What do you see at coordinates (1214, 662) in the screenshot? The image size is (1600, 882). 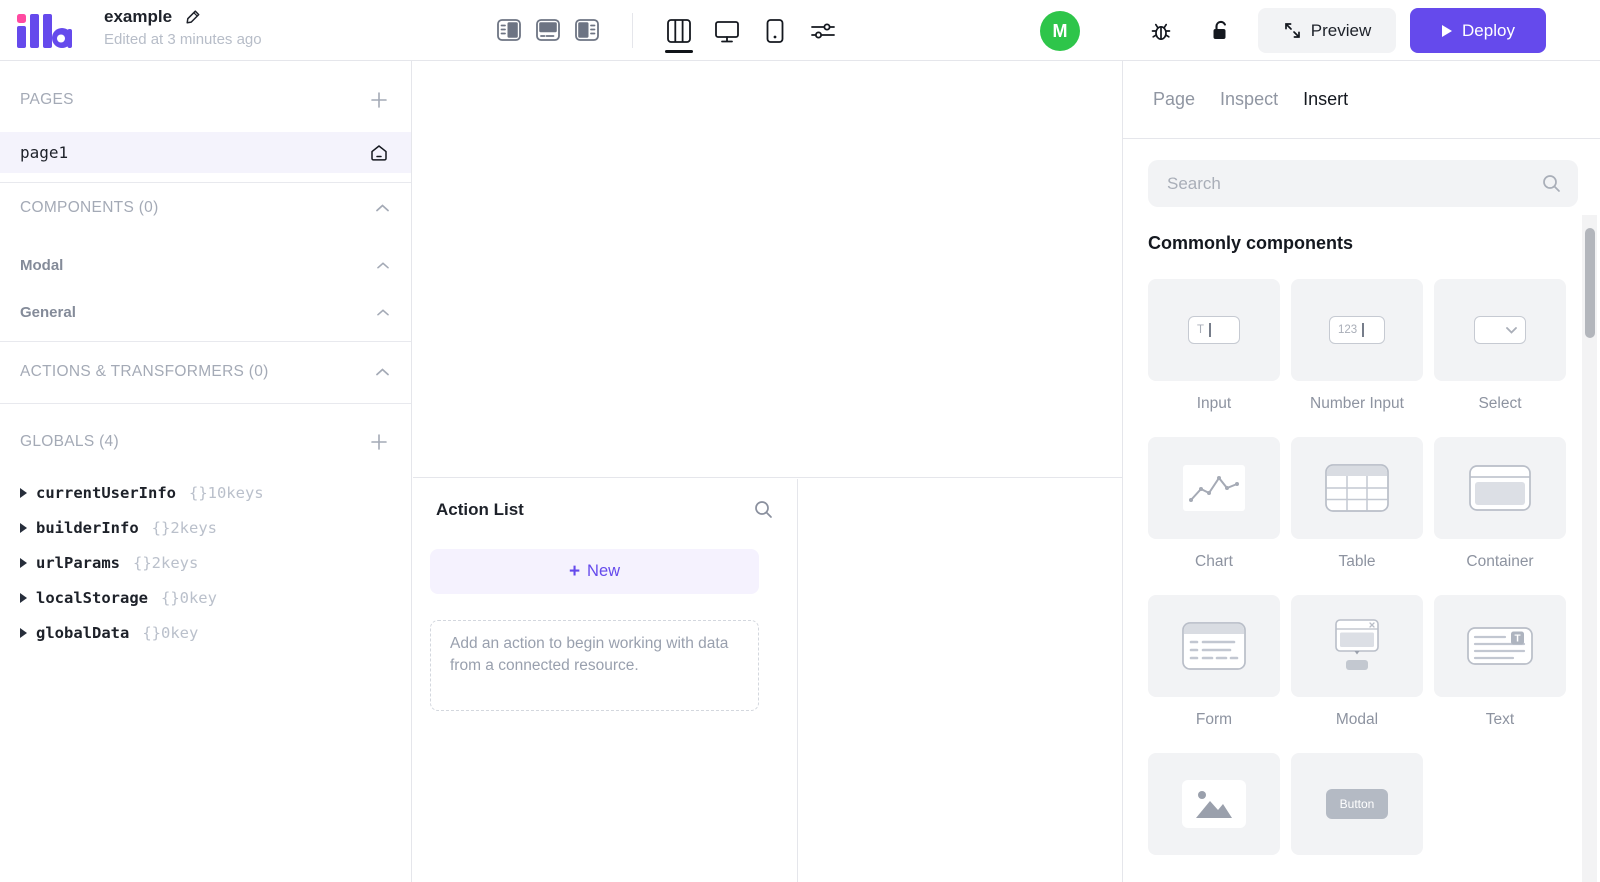 I see `component-card-form: Form` at bounding box center [1214, 662].